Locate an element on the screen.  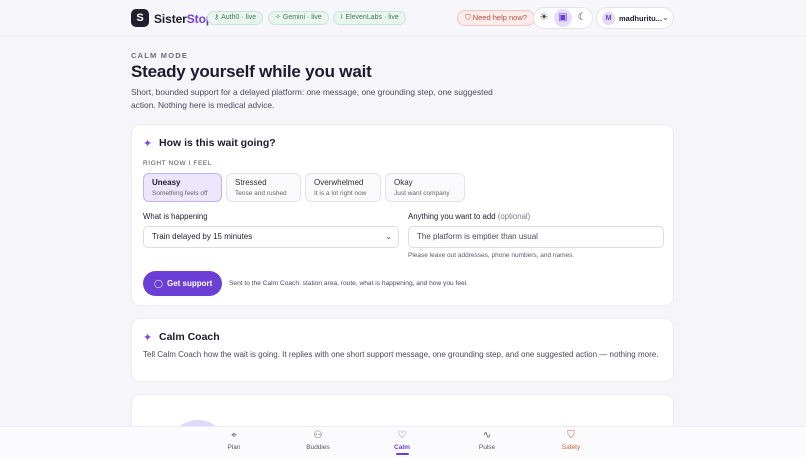
status-pill-label: Gemini · live is located at coordinates (302, 17).